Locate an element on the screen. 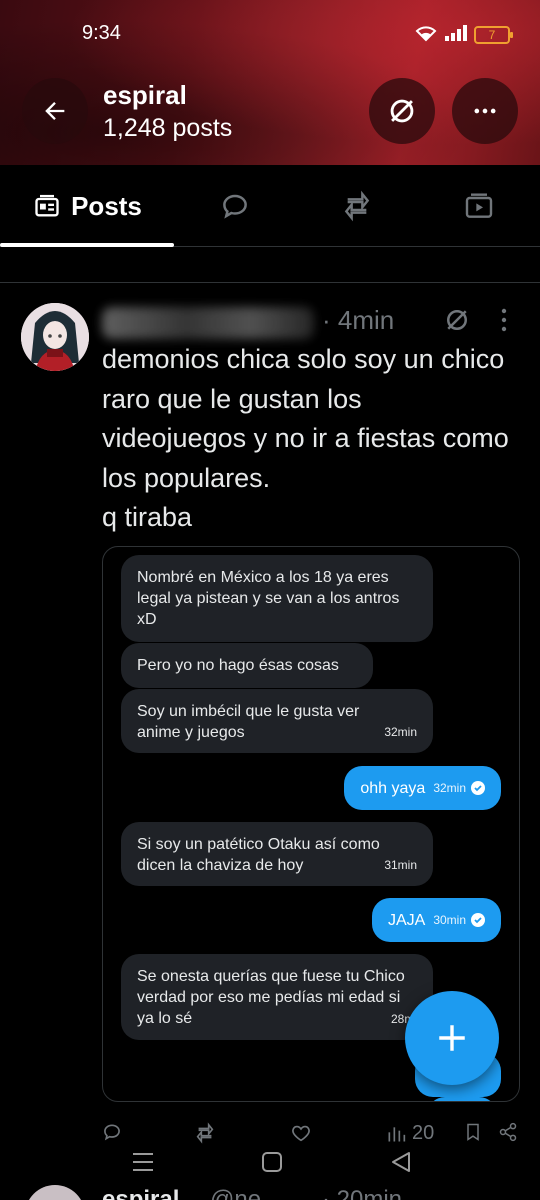 The width and height of the screenshot is (540, 1200). status-bar: 9:34 7 is located at coordinates (270, 37).